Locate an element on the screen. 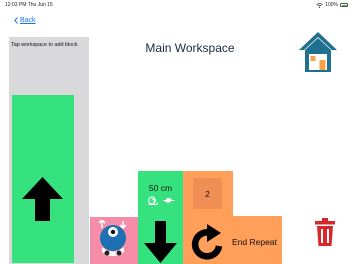  palette-forward-block is located at coordinates (43, 179).